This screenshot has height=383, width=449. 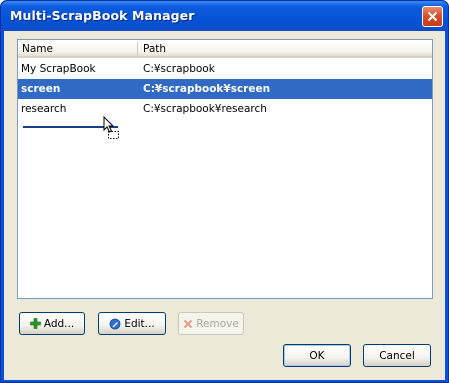 I want to click on list-row-selected: screen C:¥scrapbook¥screen, so click(x=225, y=89).